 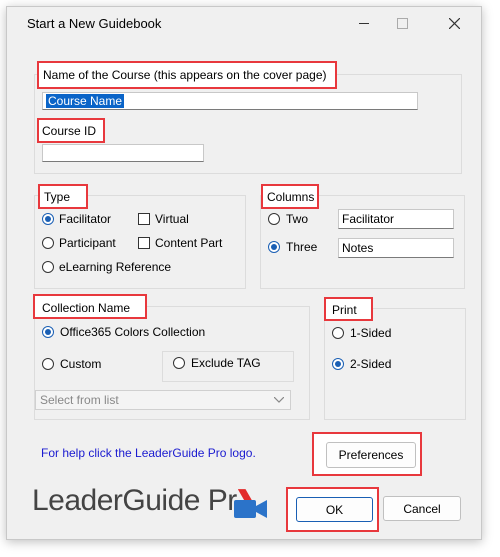 I want to click on course-id-input, so click(x=123, y=153).